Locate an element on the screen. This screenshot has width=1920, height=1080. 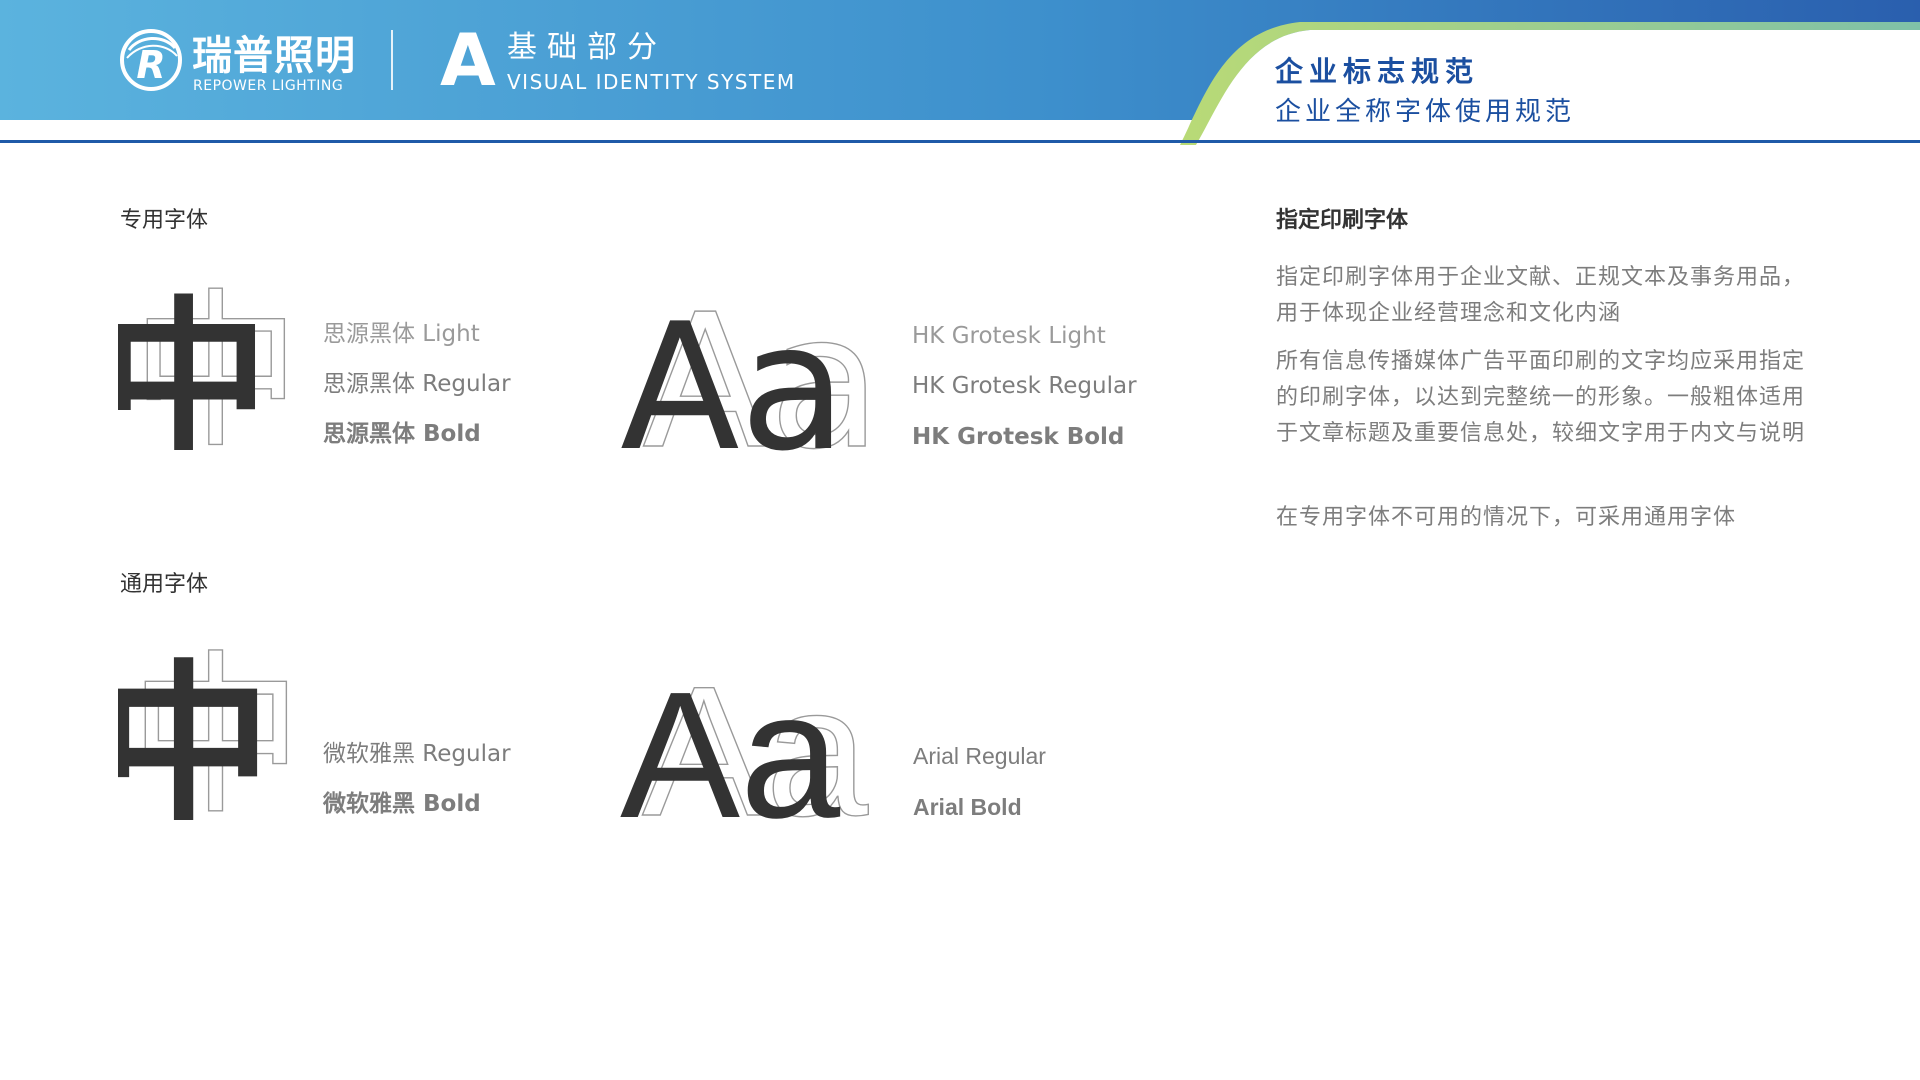
chapter-title: 企业标志规范 is located at coordinates (1377, 71).